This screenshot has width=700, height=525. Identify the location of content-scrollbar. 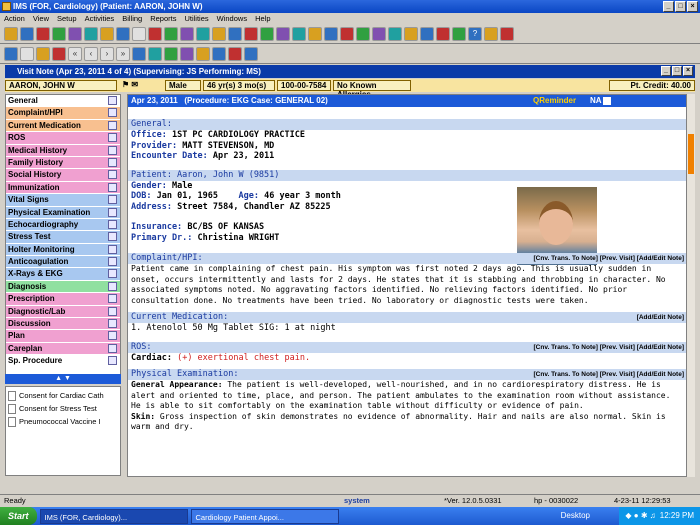
(690, 285).